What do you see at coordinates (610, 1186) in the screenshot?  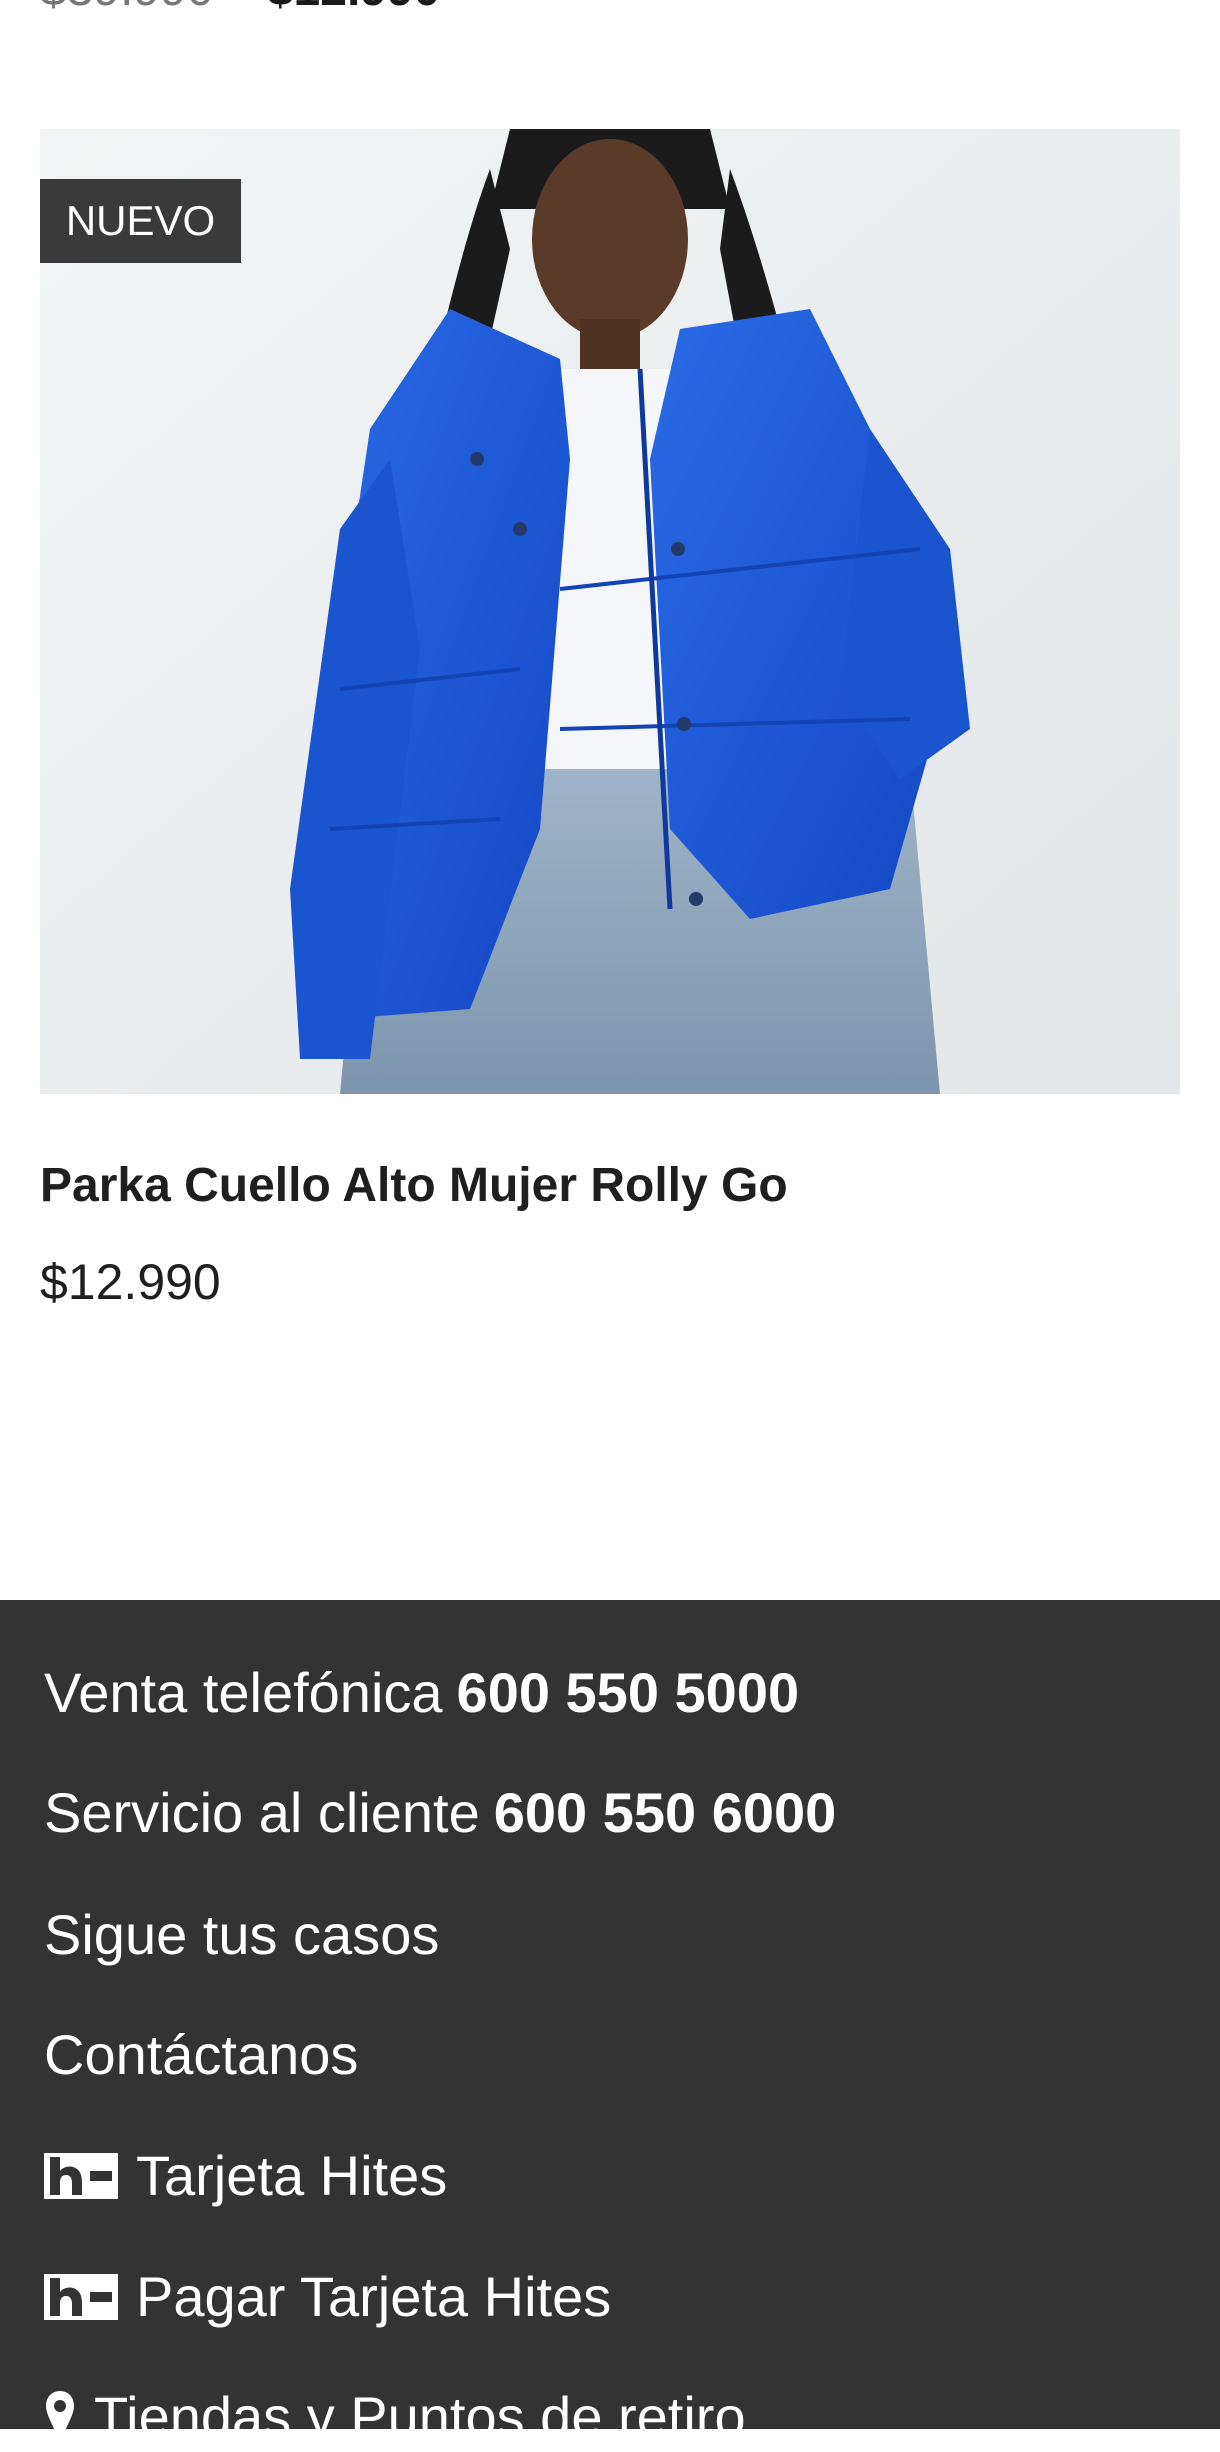 I see `product-name: Parka Cuello Alto Mujer Rolly Go` at bounding box center [610, 1186].